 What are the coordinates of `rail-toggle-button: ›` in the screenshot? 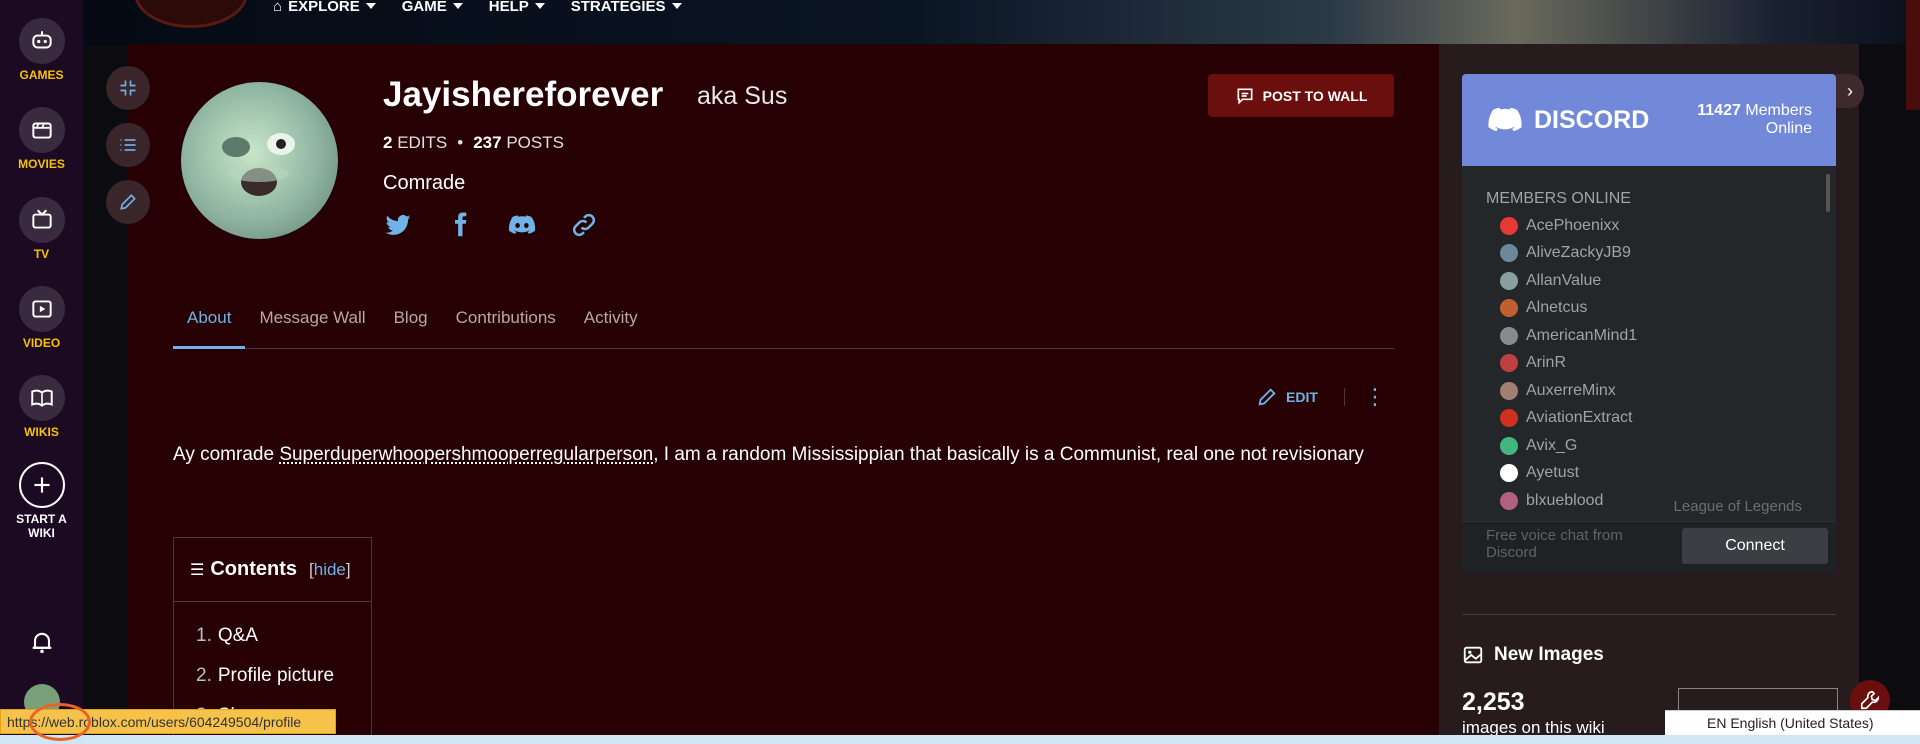 It's located at (1850, 91).